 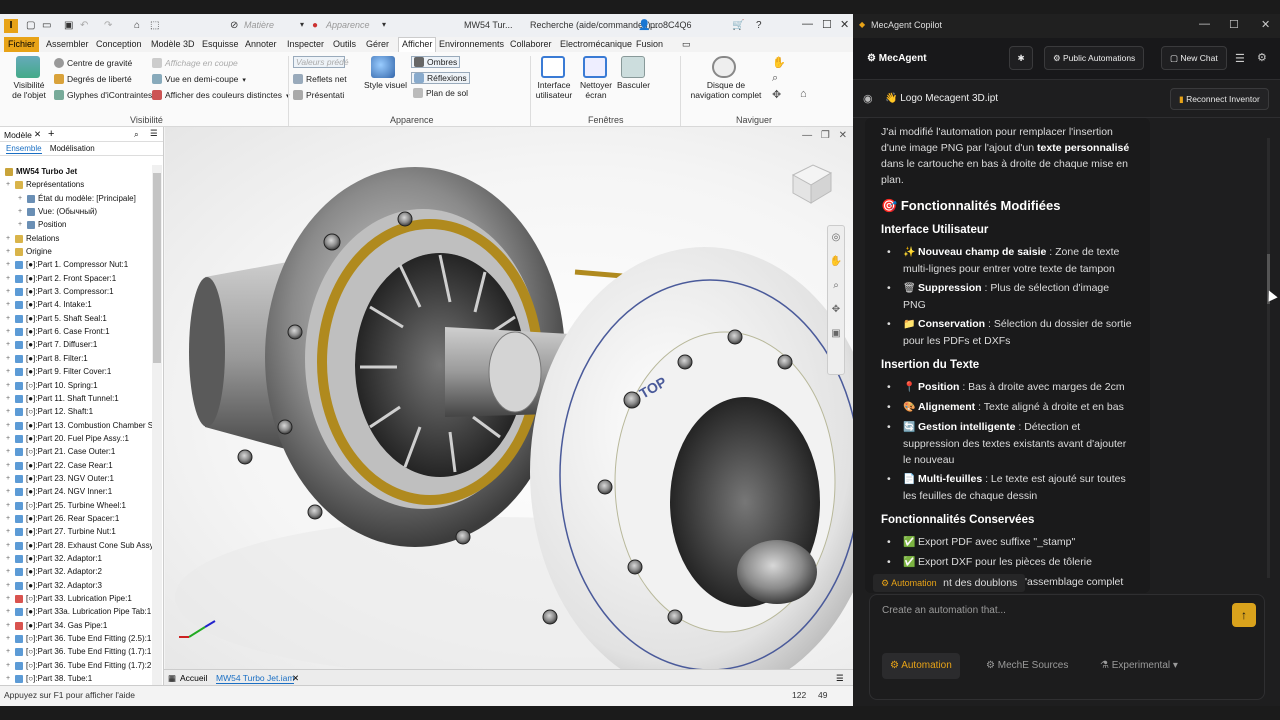 What do you see at coordinates (76, 371) in the screenshot?
I see `tree-item: + [●]:Part 9. Filter Cover:1` at bounding box center [76, 371].